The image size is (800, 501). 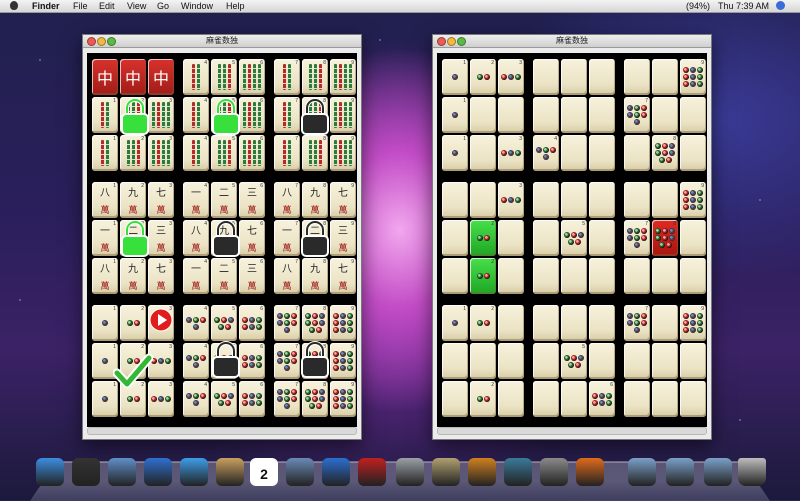 What do you see at coordinates (224, 276) in the screenshot?
I see `mahjong-tile: 二萬5` at bounding box center [224, 276].